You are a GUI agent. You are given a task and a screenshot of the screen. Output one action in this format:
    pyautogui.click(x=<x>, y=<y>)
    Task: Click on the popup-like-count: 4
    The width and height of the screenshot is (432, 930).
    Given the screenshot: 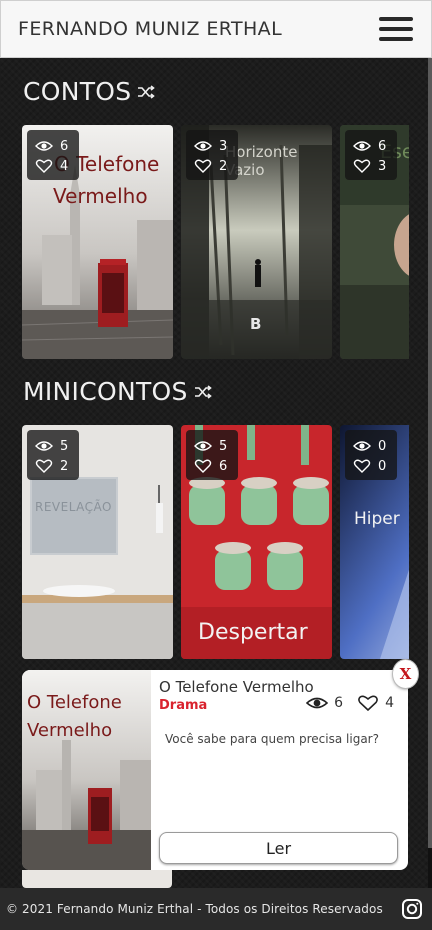 What is the action you would take?
    pyautogui.click(x=389, y=703)
    